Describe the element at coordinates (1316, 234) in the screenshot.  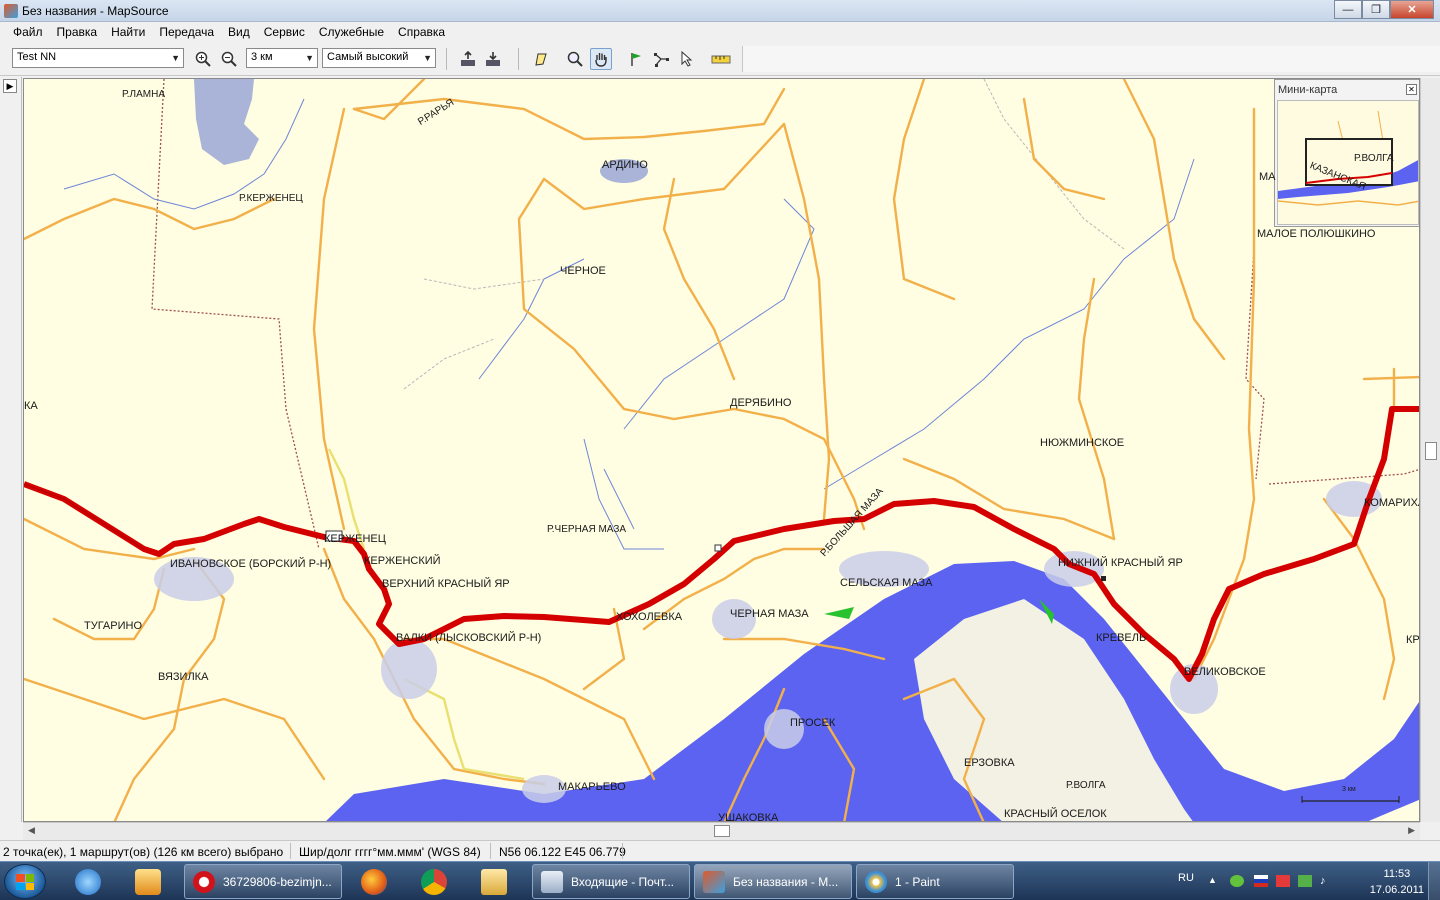
I see `map-label: МАЛОЕ ПОЛЮШКИНО` at that location.